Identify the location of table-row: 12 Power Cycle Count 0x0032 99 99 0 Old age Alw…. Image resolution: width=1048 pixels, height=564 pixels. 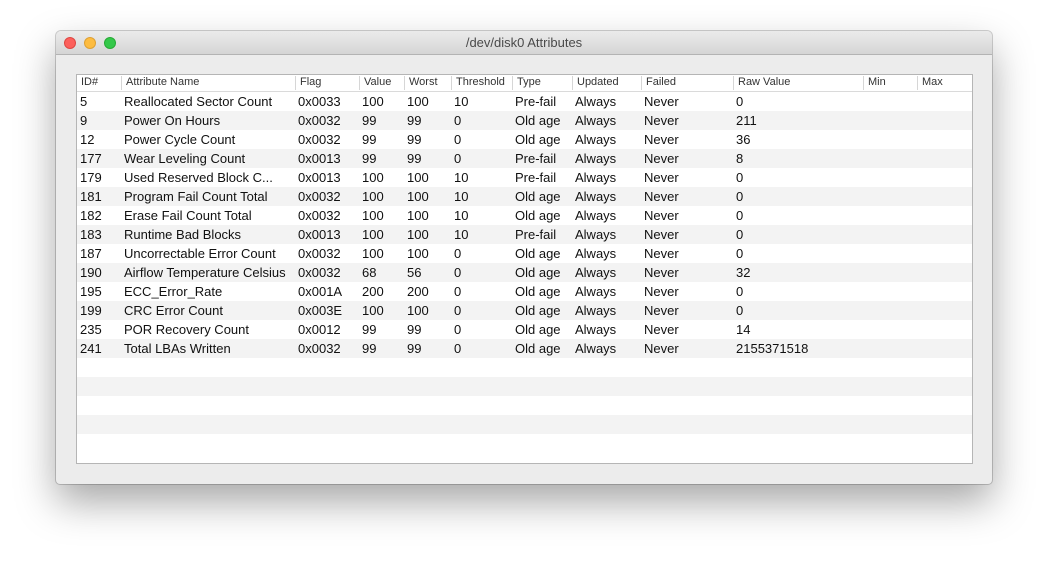
(524, 139).